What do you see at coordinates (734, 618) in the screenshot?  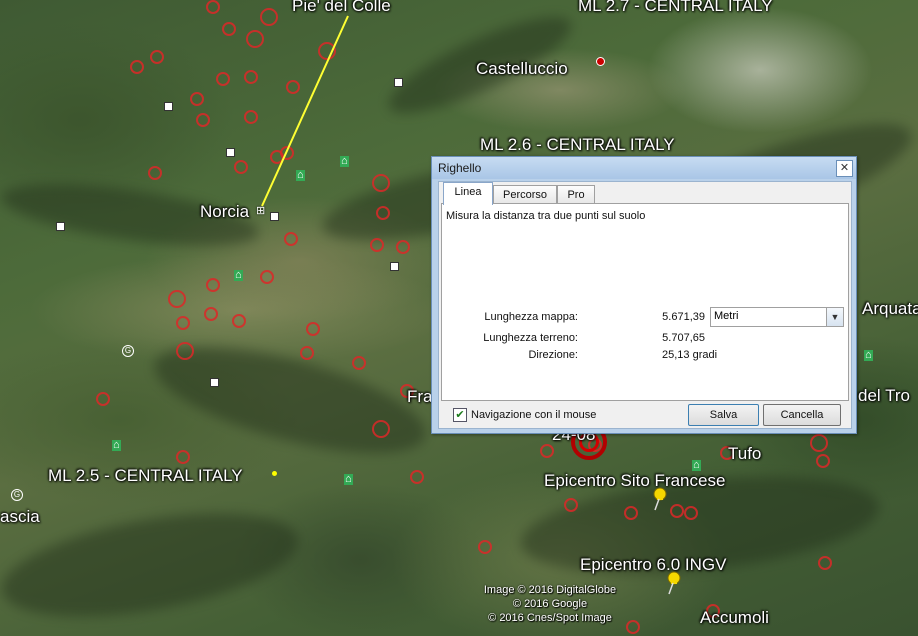 I see `map-label-accumoli: Accumoli` at bounding box center [734, 618].